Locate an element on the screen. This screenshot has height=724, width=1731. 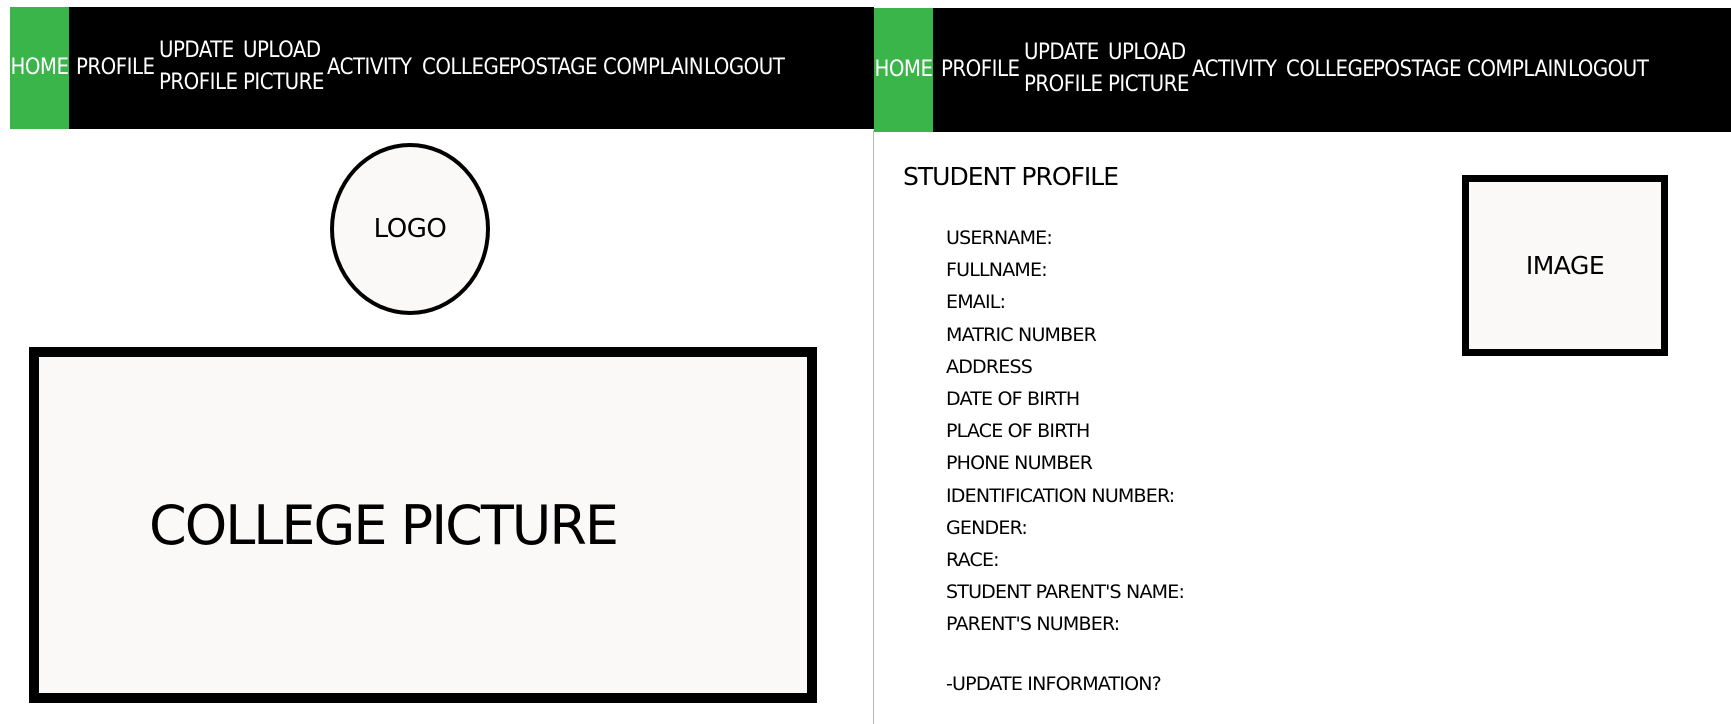
field-gender: GENDER: is located at coordinates (987, 527).